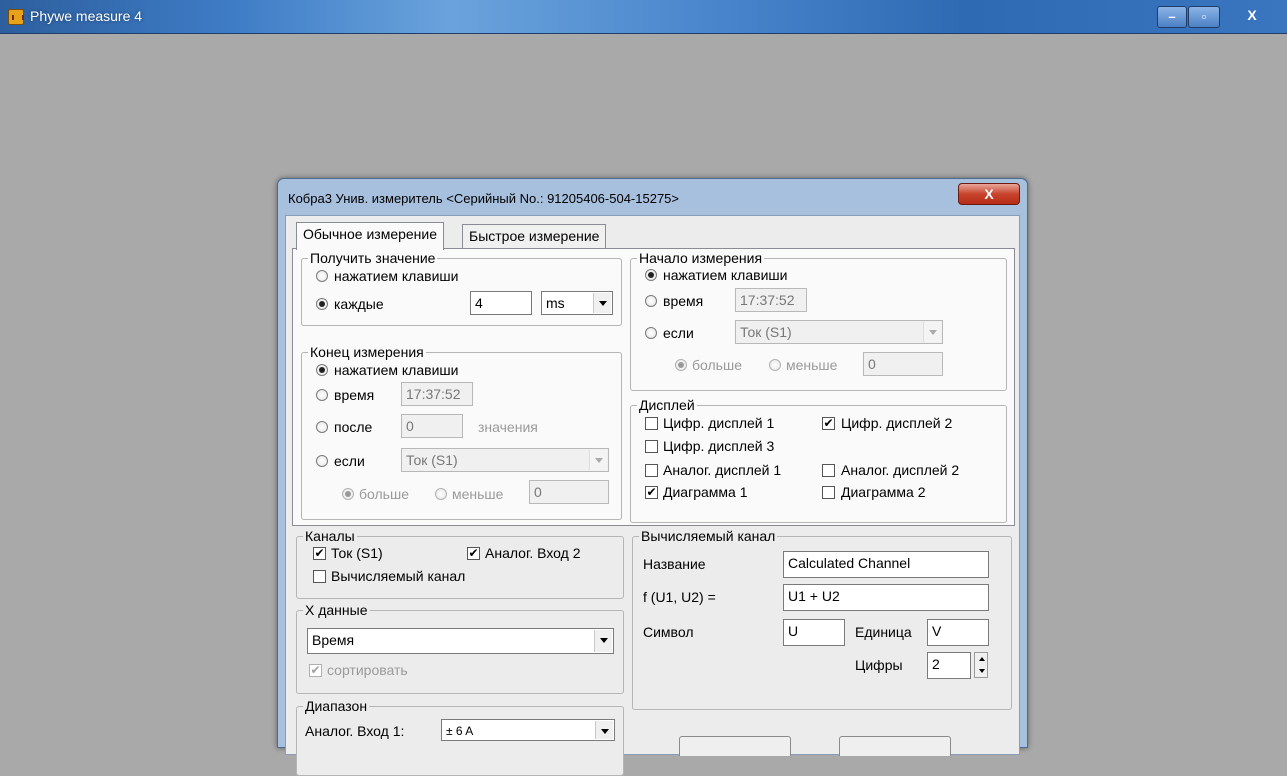 The width and height of the screenshot is (1287, 776). What do you see at coordinates (828, 492) in the screenshot?
I see `display-chart-2-checkbox` at bounding box center [828, 492].